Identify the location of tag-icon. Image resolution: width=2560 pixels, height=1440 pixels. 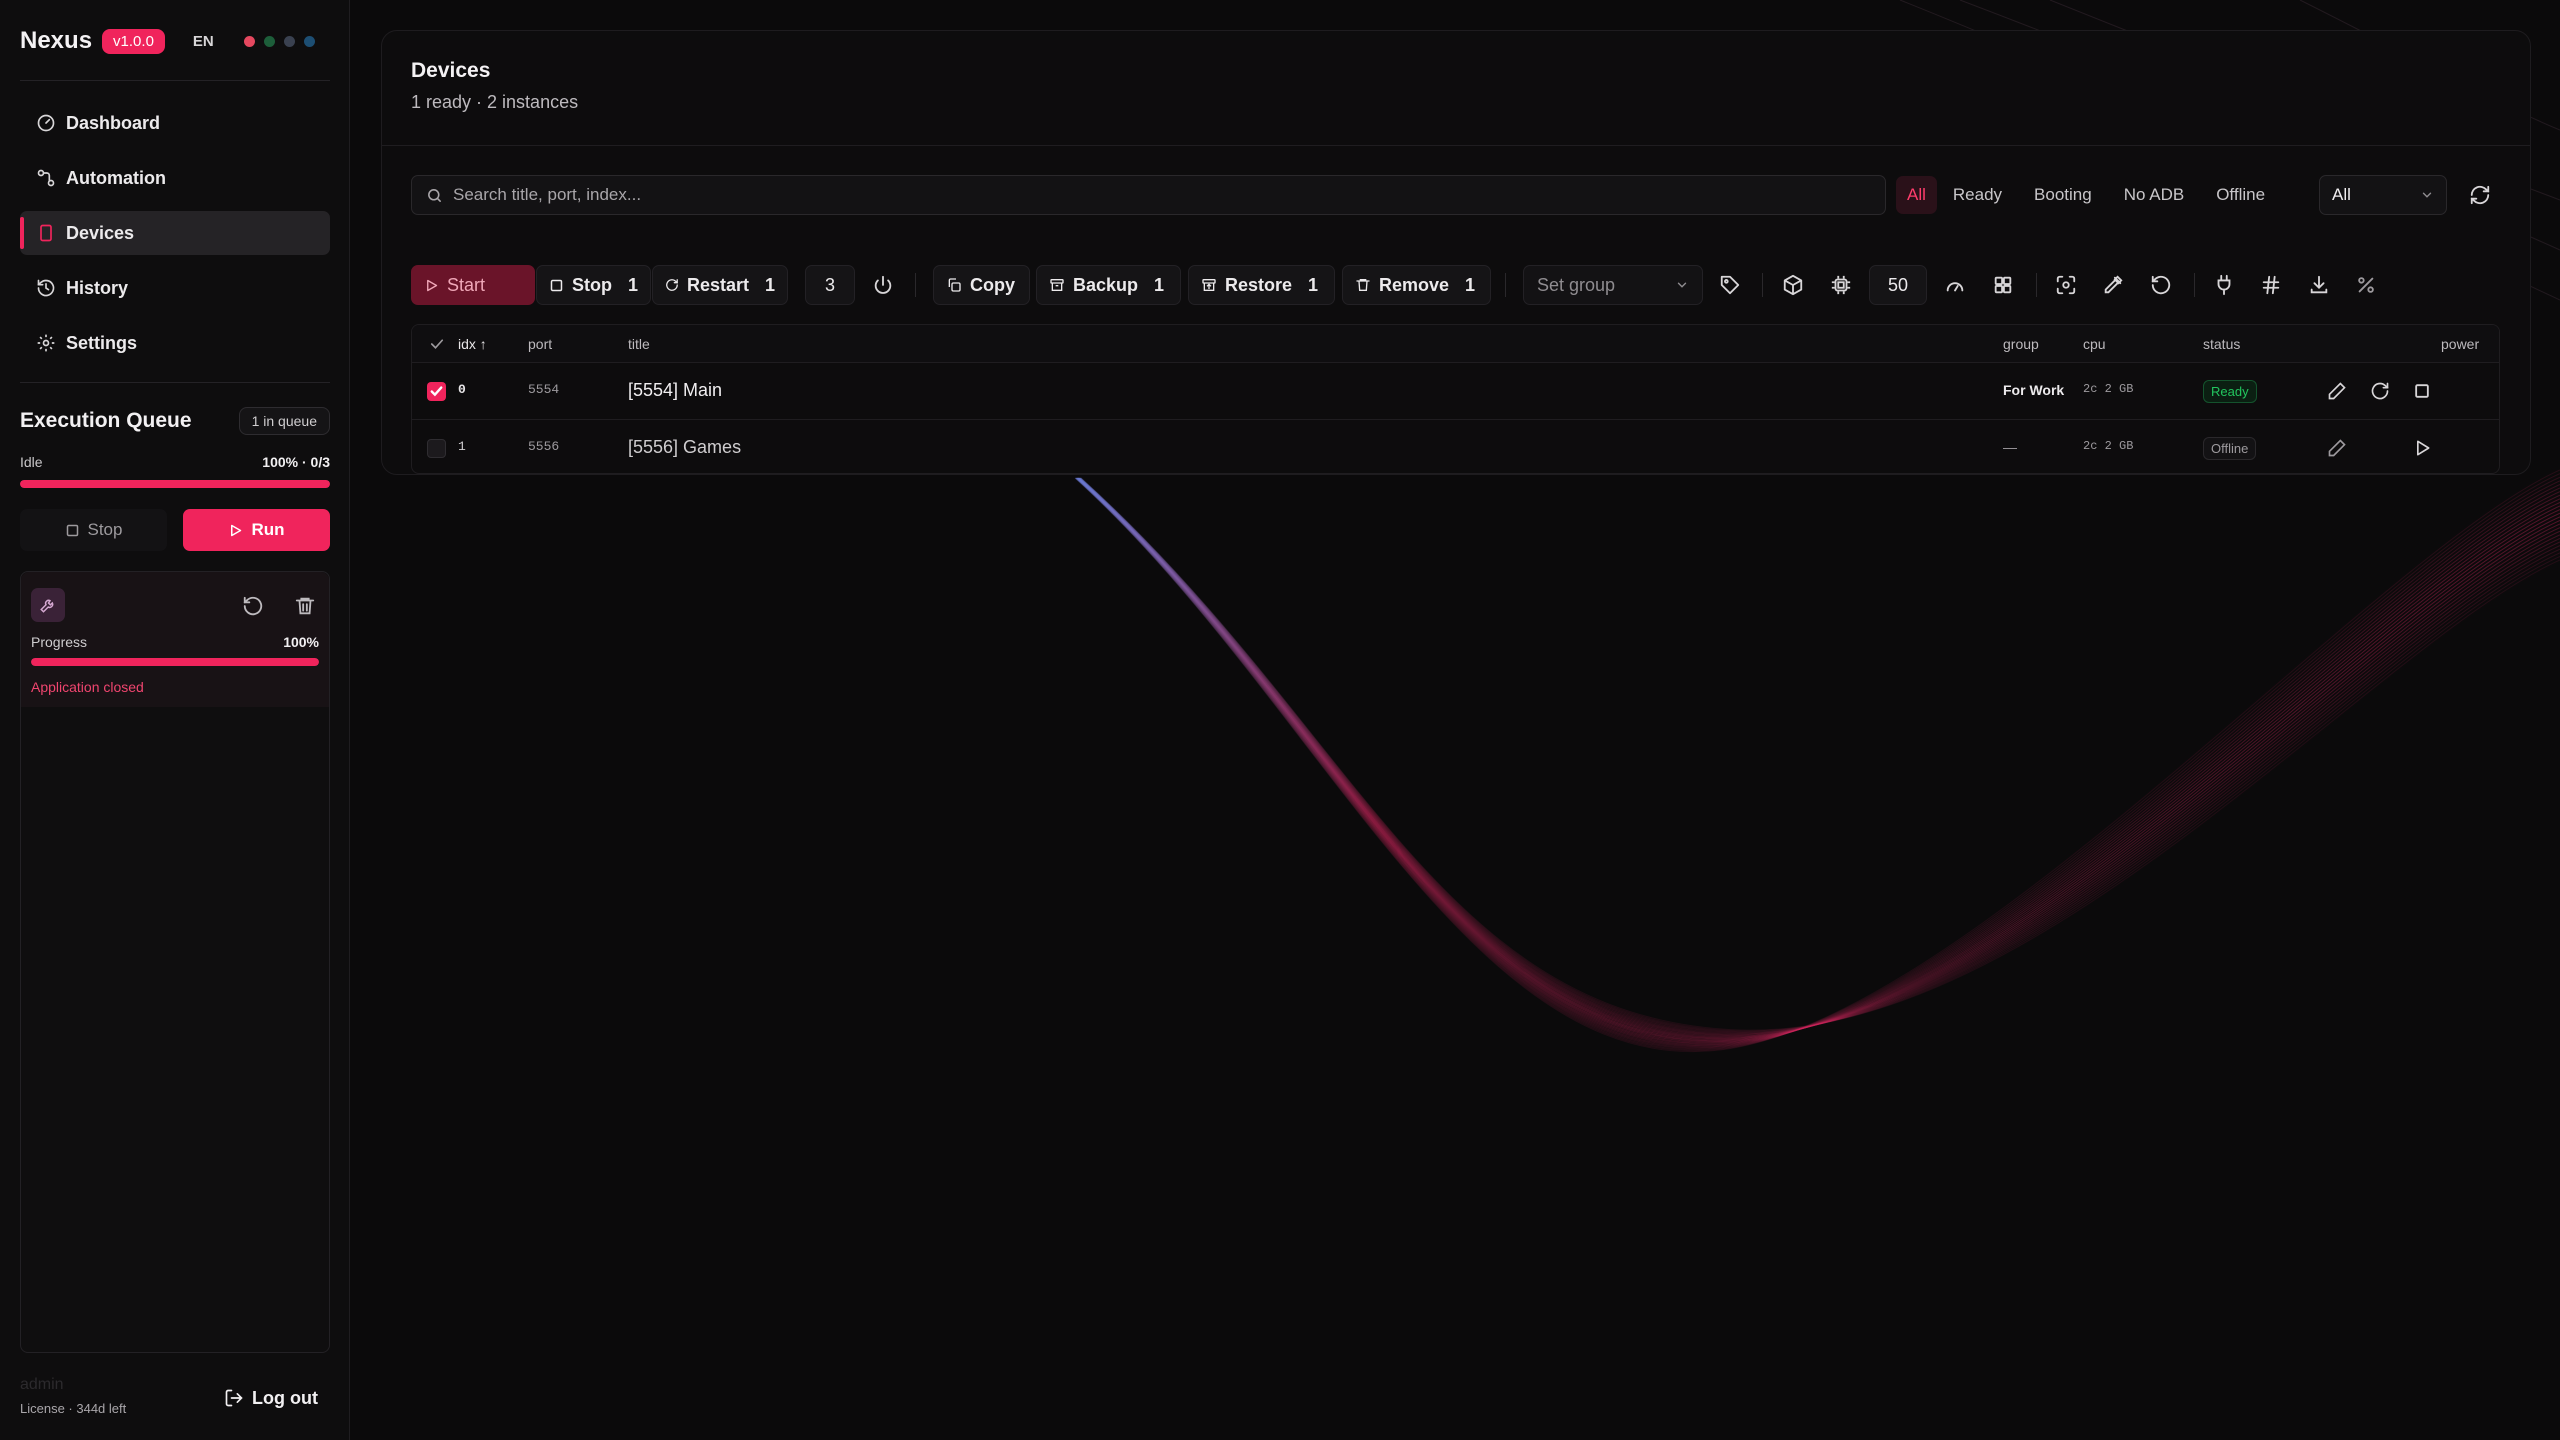
(1730, 285).